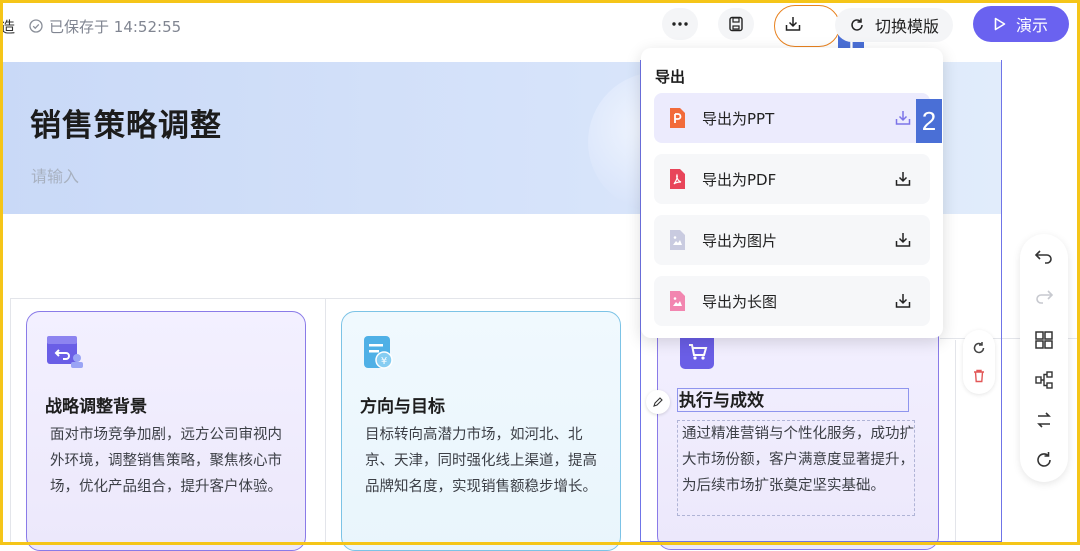  Describe the element at coordinates (1044, 256) in the screenshot. I see `undo-icon` at that location.